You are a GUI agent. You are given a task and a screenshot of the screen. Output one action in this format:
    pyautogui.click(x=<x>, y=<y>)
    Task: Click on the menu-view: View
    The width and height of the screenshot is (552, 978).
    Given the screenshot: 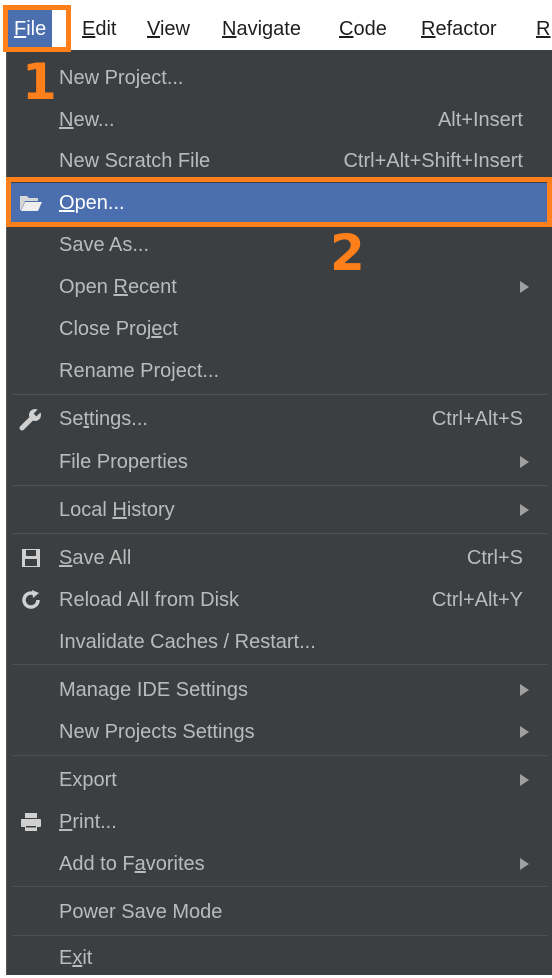 What is the action you would take?
    pyautogui.click(x=168, y=29)
    